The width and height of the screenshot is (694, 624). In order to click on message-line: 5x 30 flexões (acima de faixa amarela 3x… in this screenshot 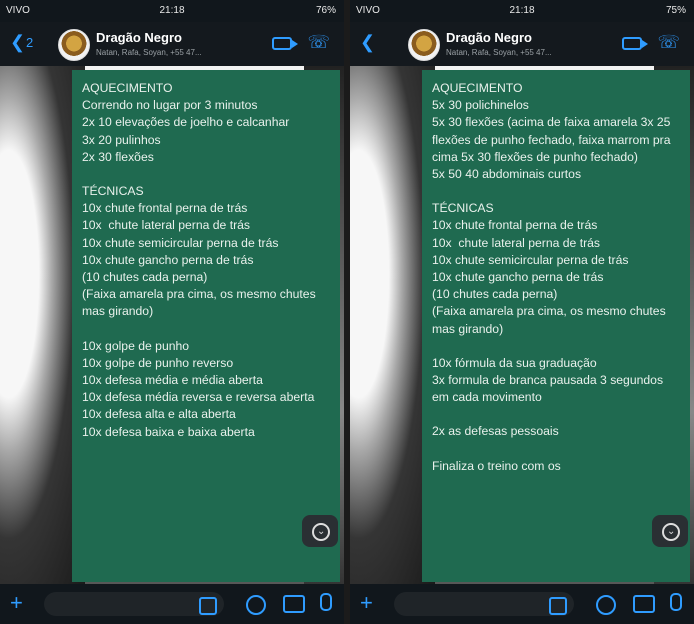, I will do `click(553, 139)`.